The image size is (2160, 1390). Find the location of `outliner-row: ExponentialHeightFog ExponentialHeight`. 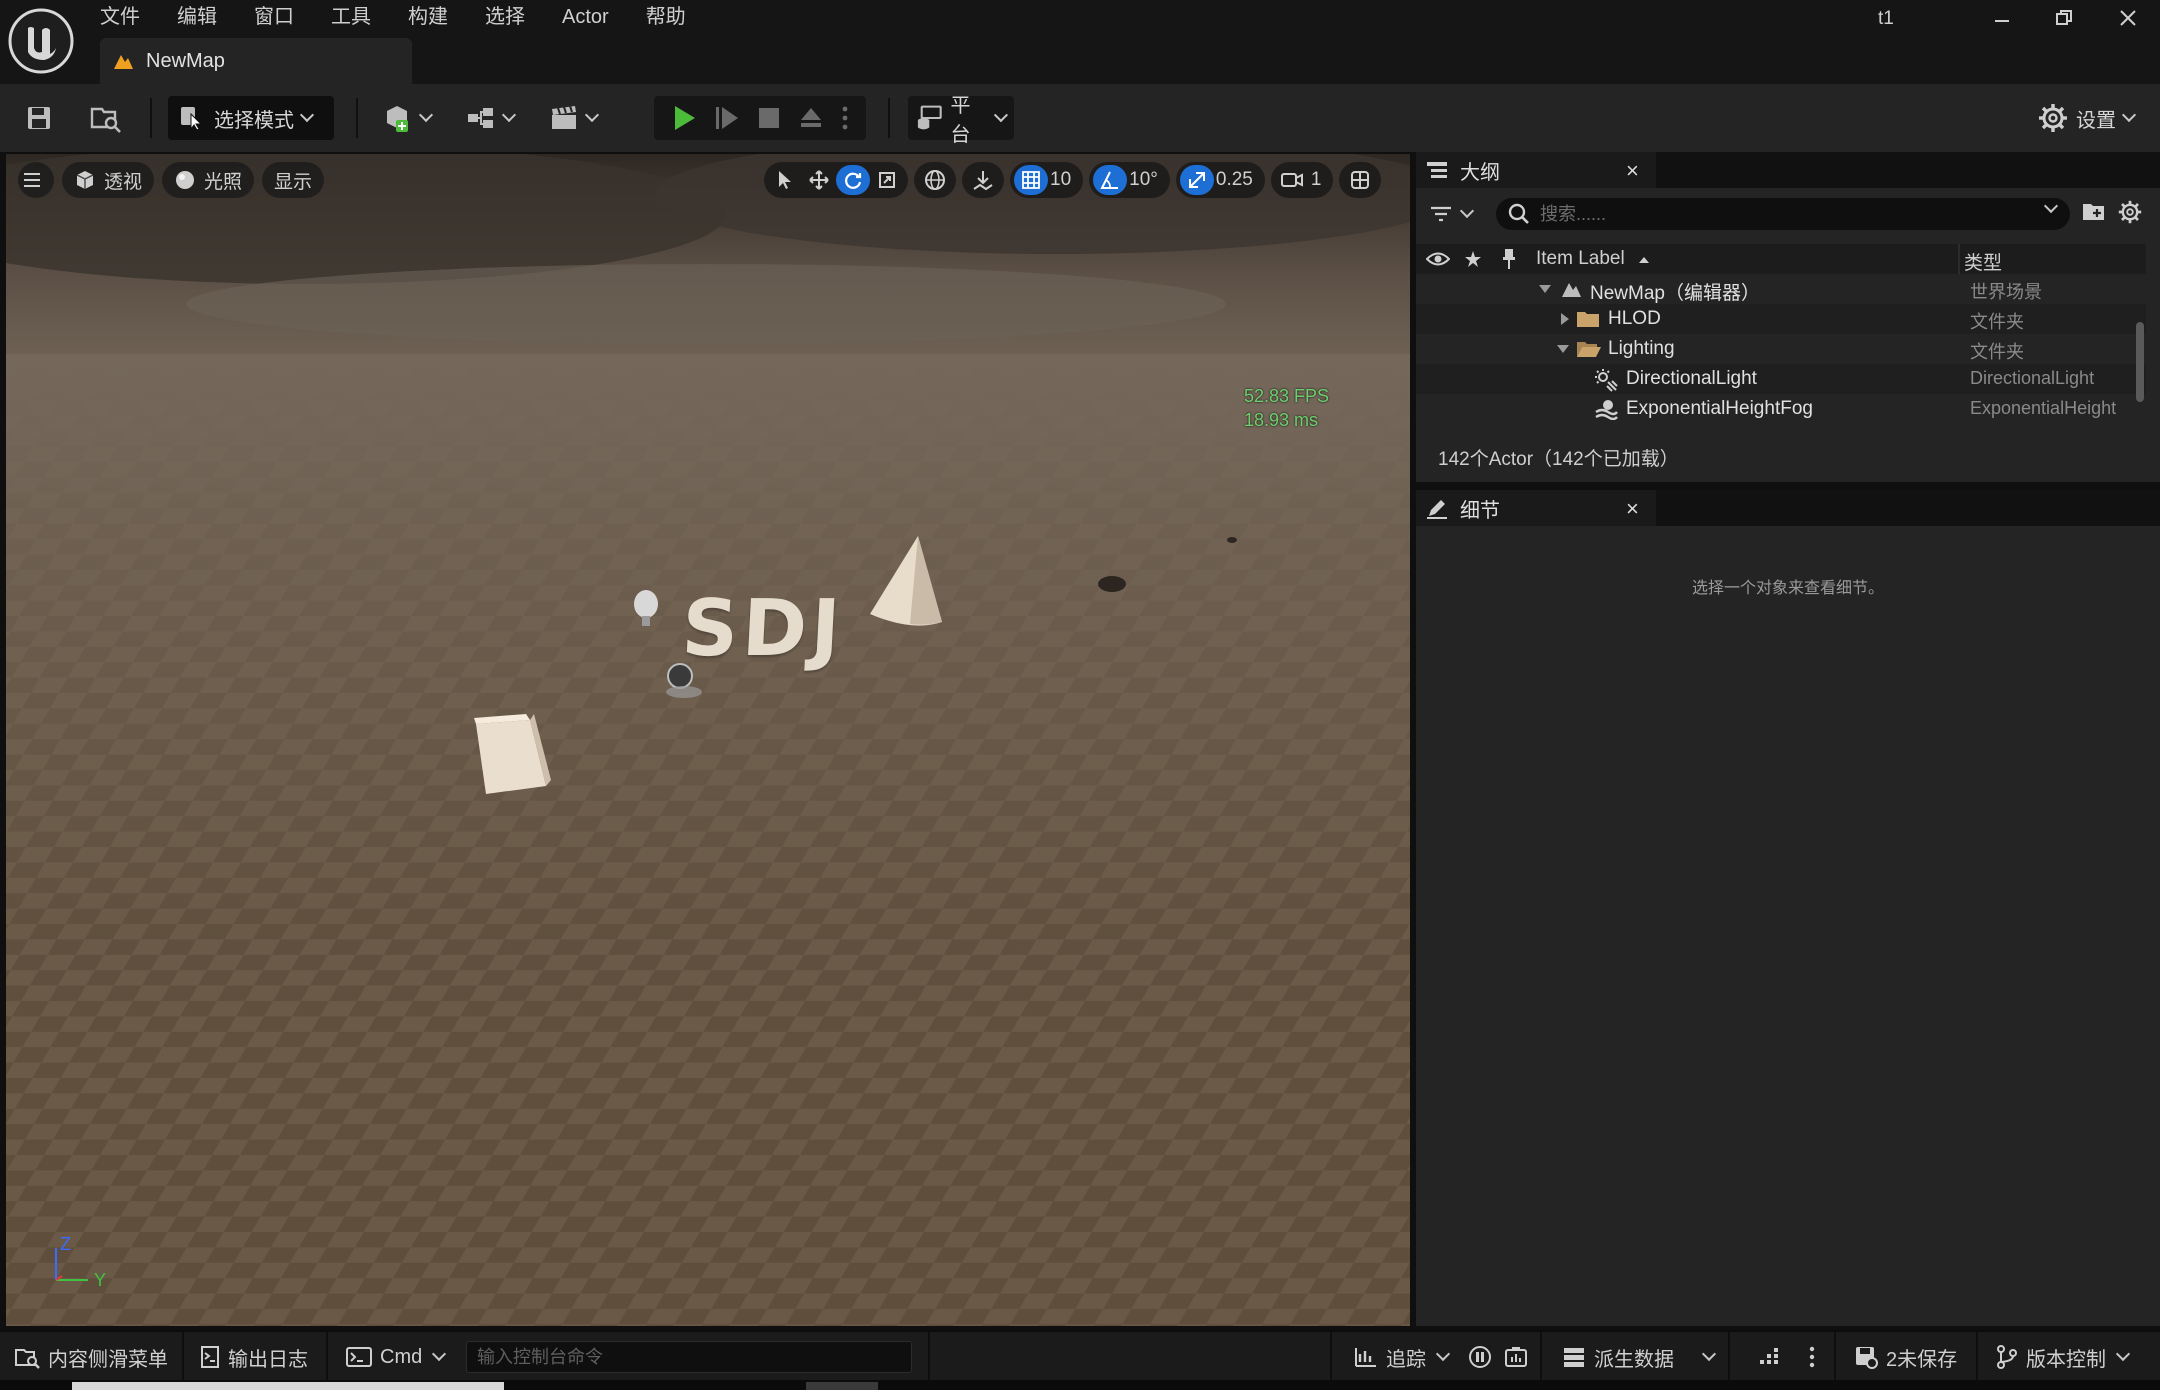

outliner-row: ExponentialHeightFog ExponentialHeight is located at coordinates (1781, 409).